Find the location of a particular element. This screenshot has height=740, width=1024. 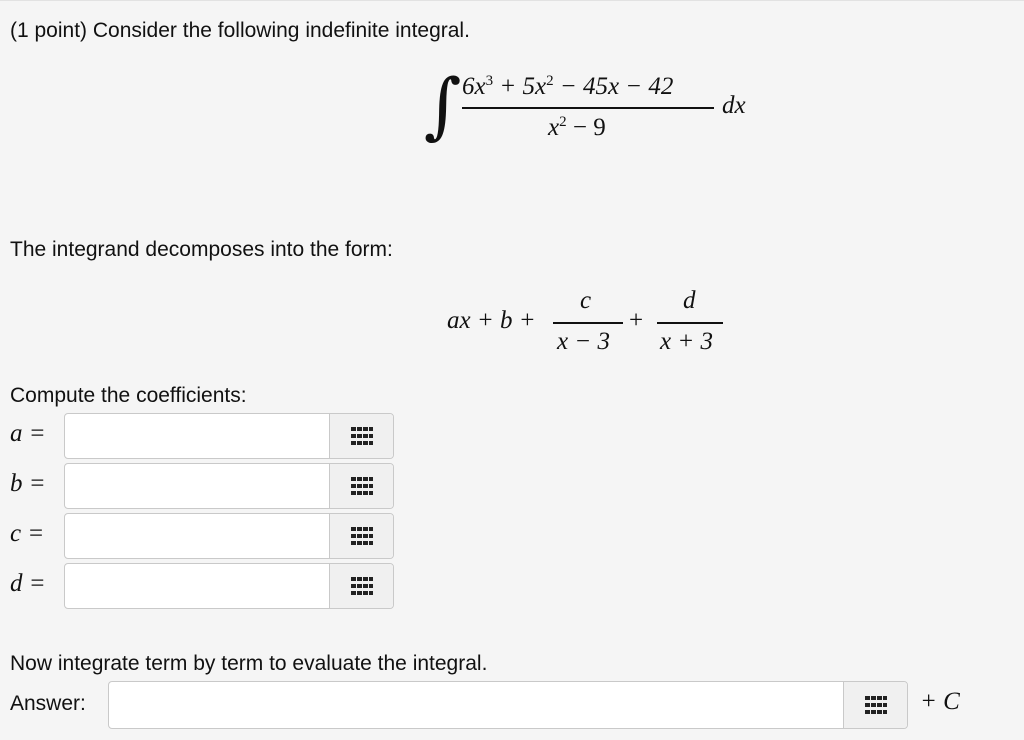

coefficient-d-label: d = is located at coordinates (28, 583).